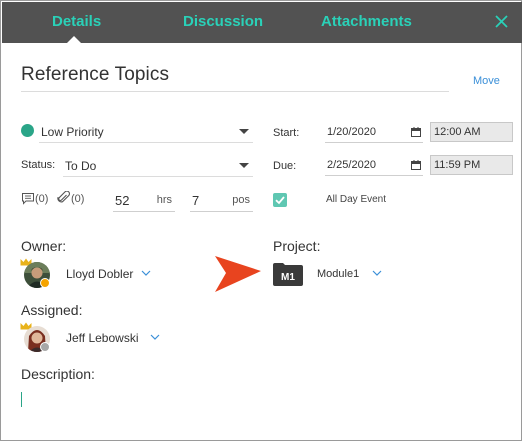  I want to click on due-time-input: 11:59 PM, so click(471, 165).